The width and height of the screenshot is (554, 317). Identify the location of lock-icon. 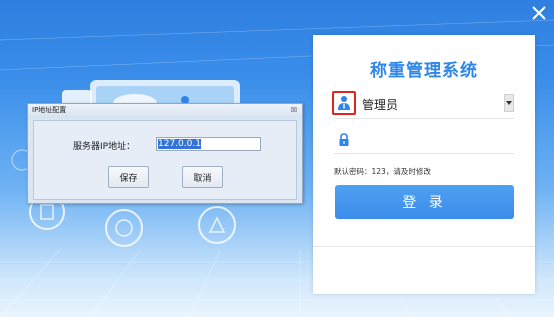
(344, 139).